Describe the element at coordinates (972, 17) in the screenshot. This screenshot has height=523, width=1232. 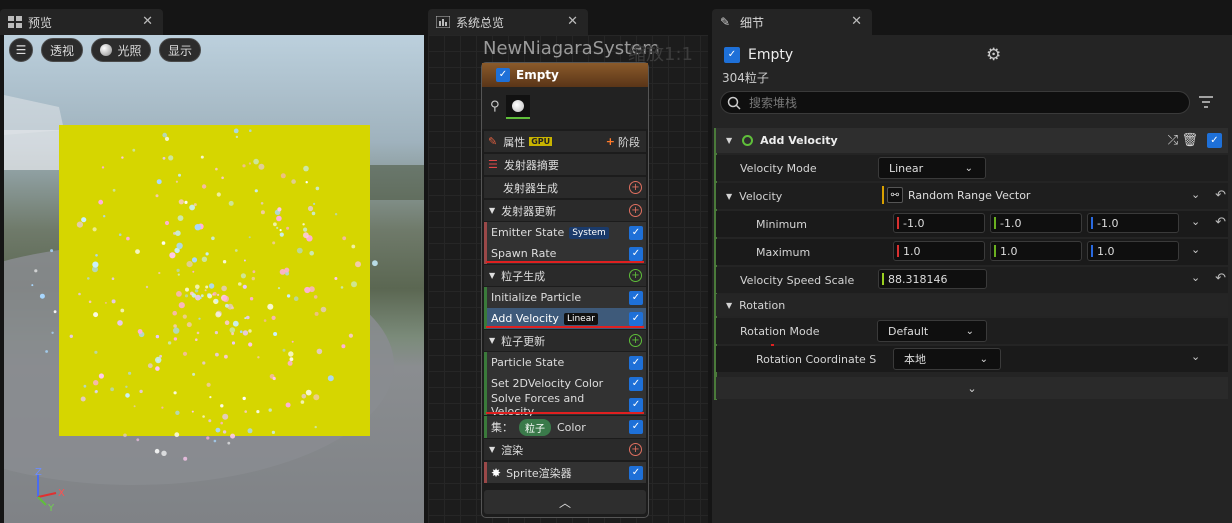
I see `details-tabbar: ✎ 细节 ✕` at that location.